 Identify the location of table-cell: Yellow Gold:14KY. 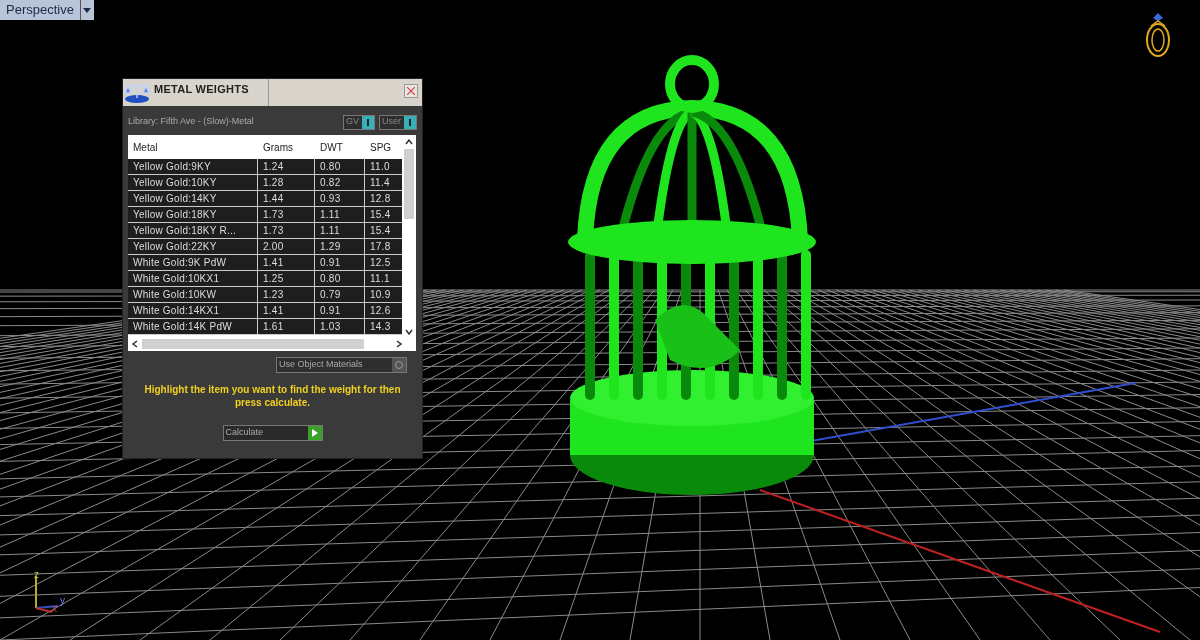
(193, 198).